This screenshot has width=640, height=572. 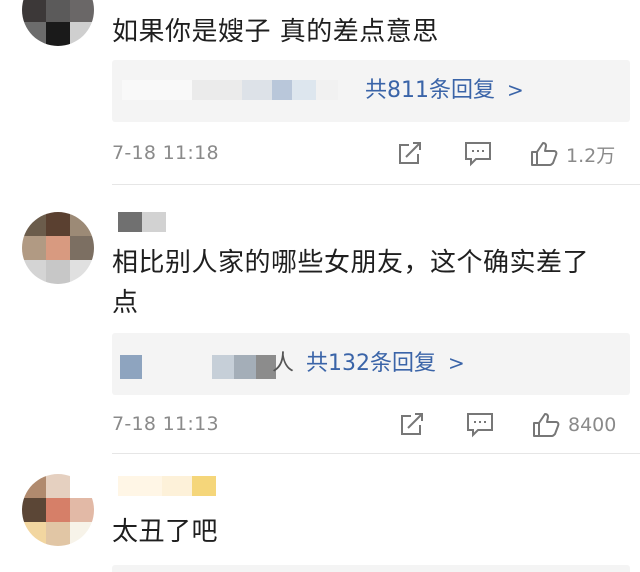 I want to click on reply-preview: 人共132条回复 >, so click(x=371, y=364).